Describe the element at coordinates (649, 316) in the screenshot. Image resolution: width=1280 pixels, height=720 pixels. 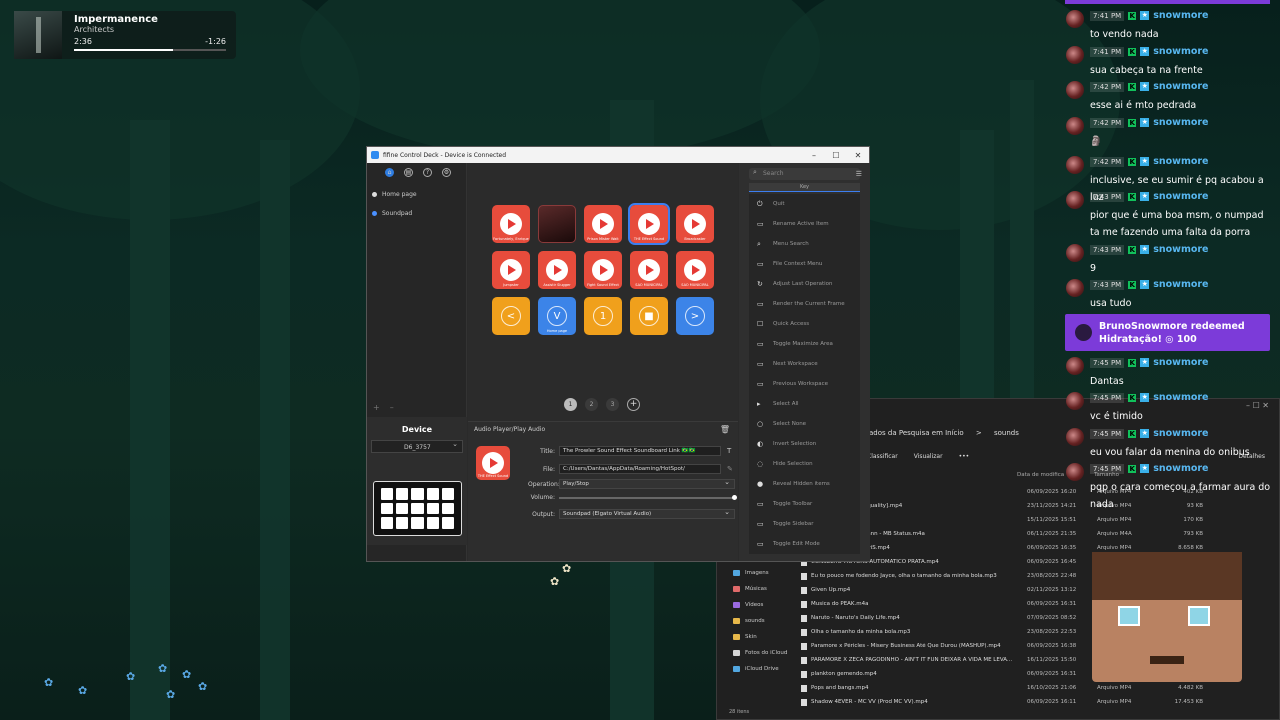
I see `deck-key: ■` at that location.